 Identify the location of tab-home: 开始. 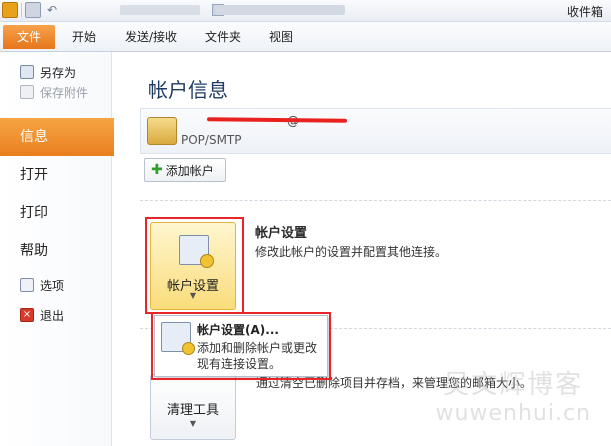
(84, 36).